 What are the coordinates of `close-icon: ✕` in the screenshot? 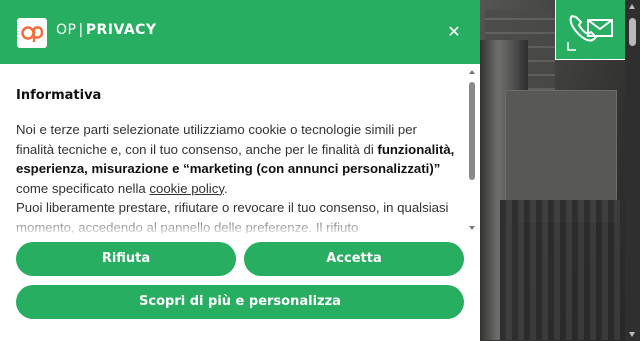 It's located at (454, 32).